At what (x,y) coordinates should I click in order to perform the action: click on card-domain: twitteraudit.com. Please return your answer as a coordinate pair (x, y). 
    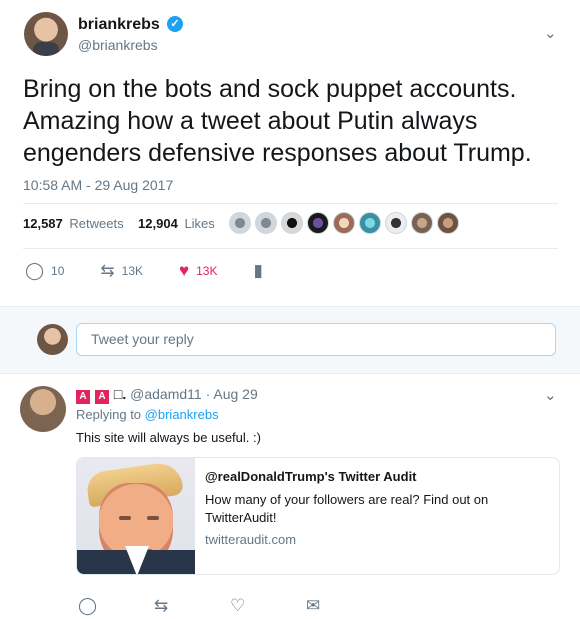
    Looking at the image, I should click on (251, 539).